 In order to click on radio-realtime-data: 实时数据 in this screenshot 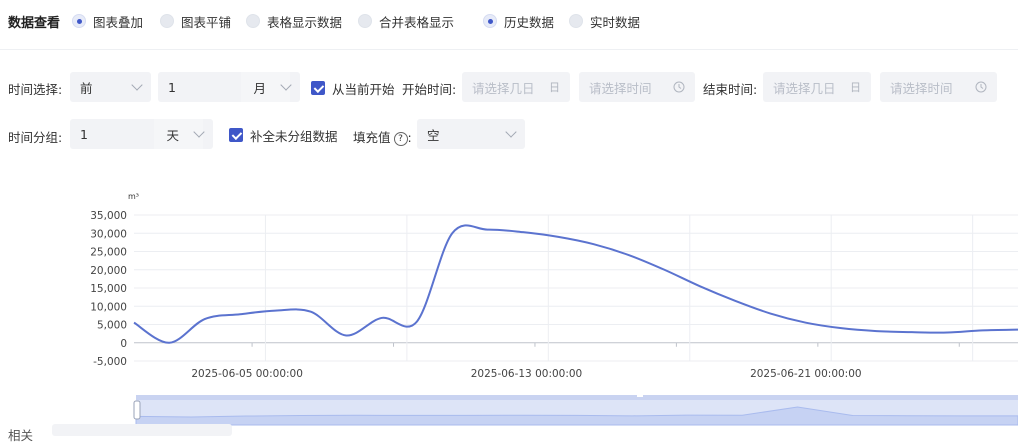, I will do `click(604, 21)`.